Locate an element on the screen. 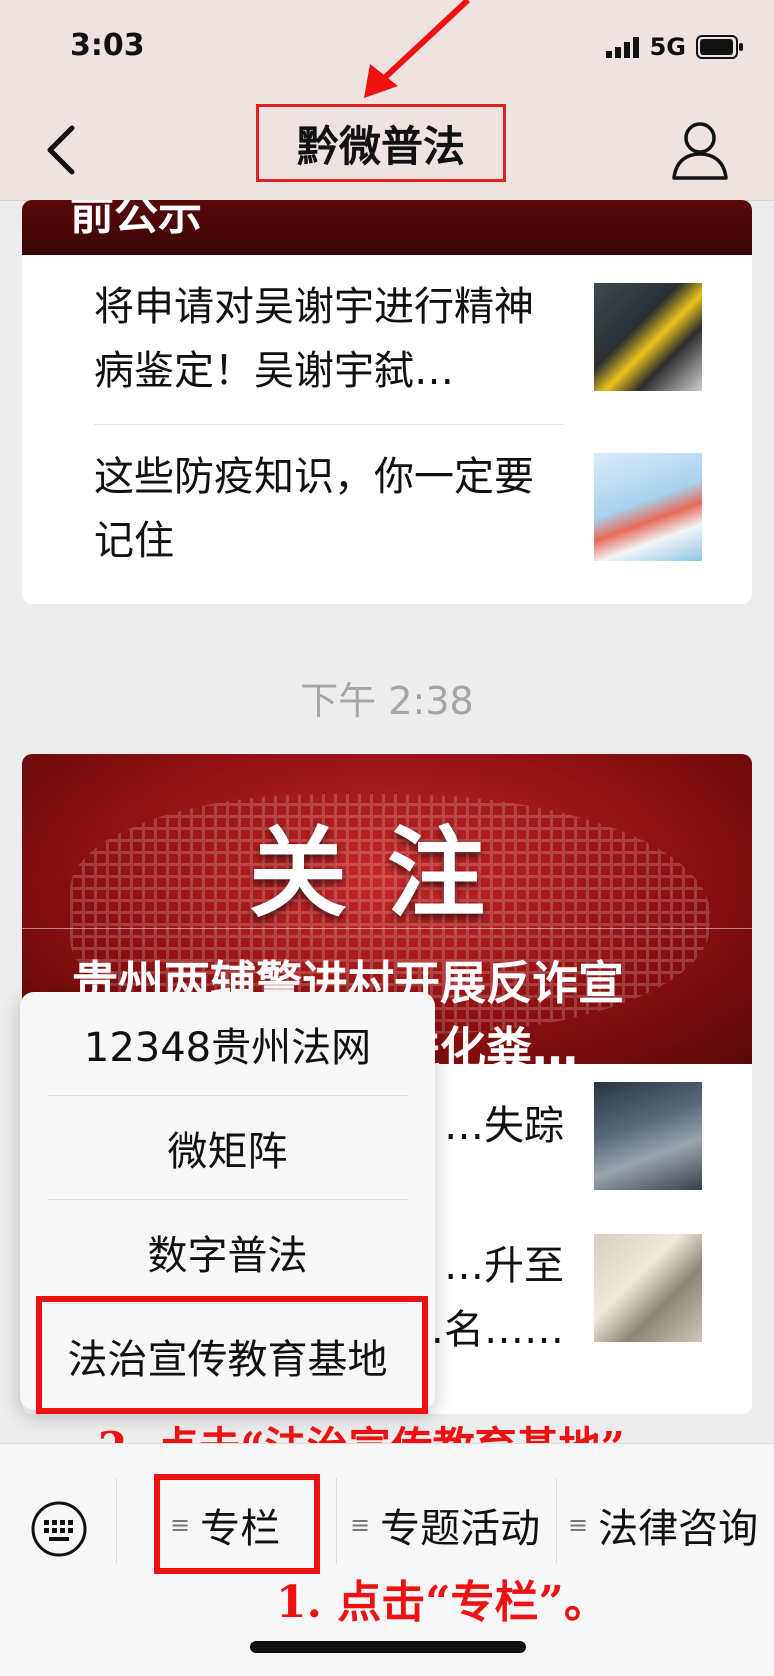 The height and width of the screenshot is (1676, 774). tab-label: 专题活动 is located at coordinates (460, 1529).